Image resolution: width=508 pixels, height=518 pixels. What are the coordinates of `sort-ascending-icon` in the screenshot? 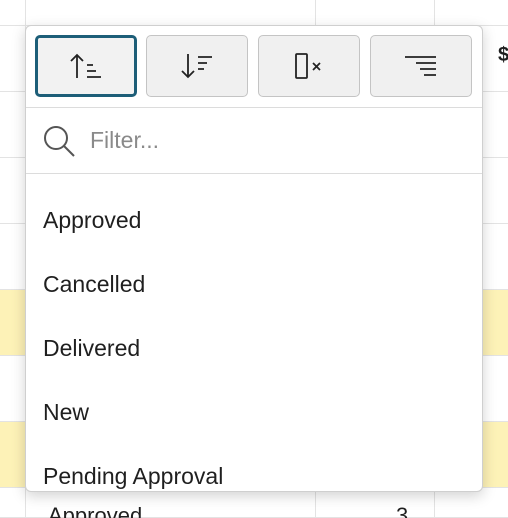 It's located at (85, 65).